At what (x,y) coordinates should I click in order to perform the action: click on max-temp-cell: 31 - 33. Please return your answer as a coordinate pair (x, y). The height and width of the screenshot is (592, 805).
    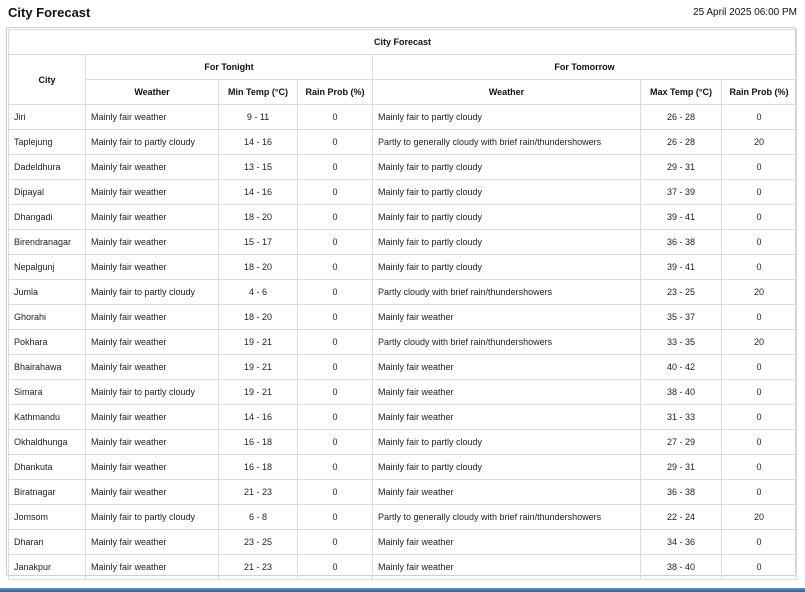
    Looking at the image, I should click on (681, 417).